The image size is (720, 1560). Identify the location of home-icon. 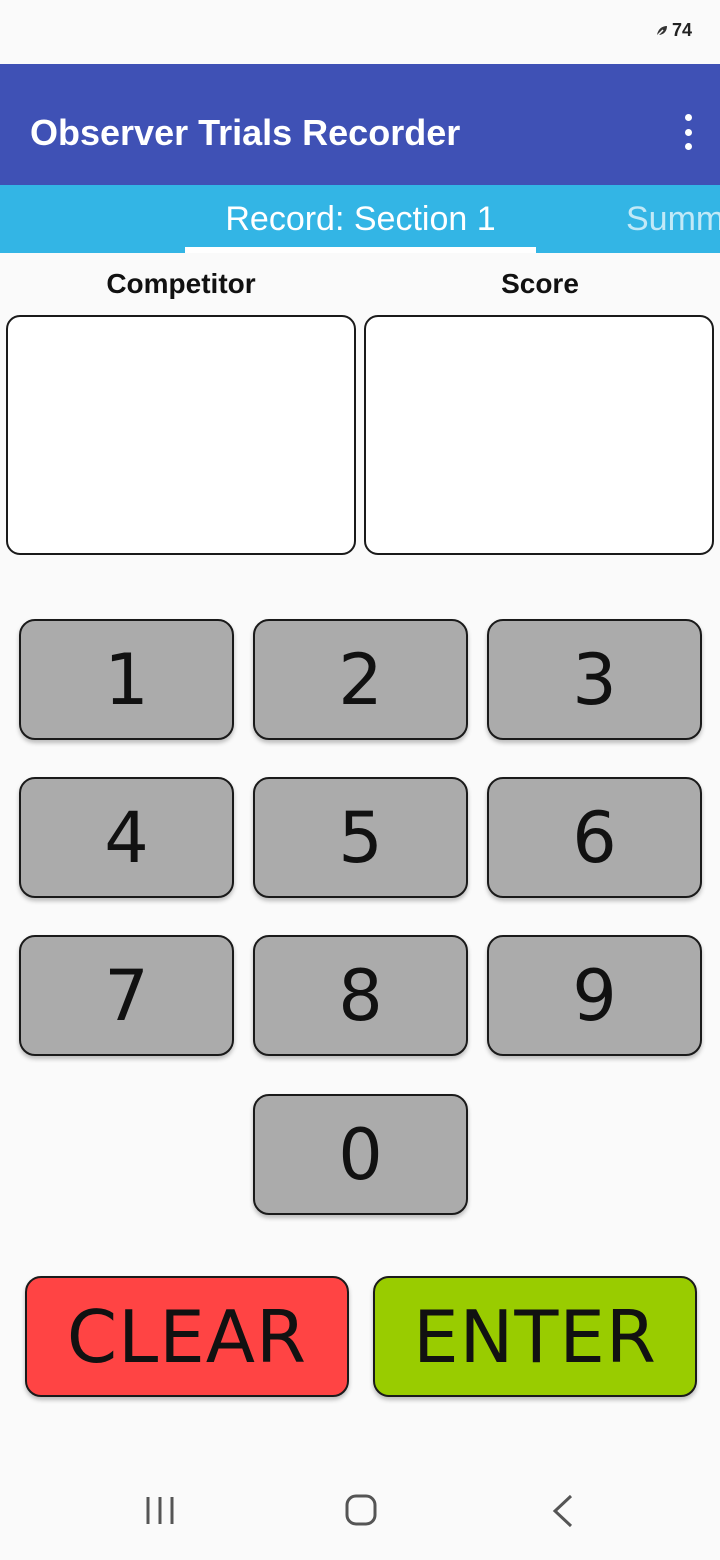
(361, 1511).